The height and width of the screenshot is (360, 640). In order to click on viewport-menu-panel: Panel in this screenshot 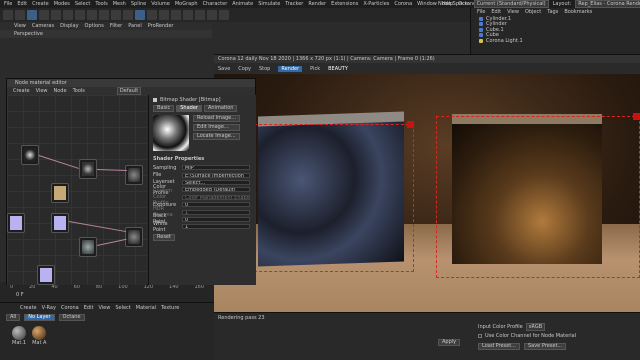, I will do `click(135, 26)`.